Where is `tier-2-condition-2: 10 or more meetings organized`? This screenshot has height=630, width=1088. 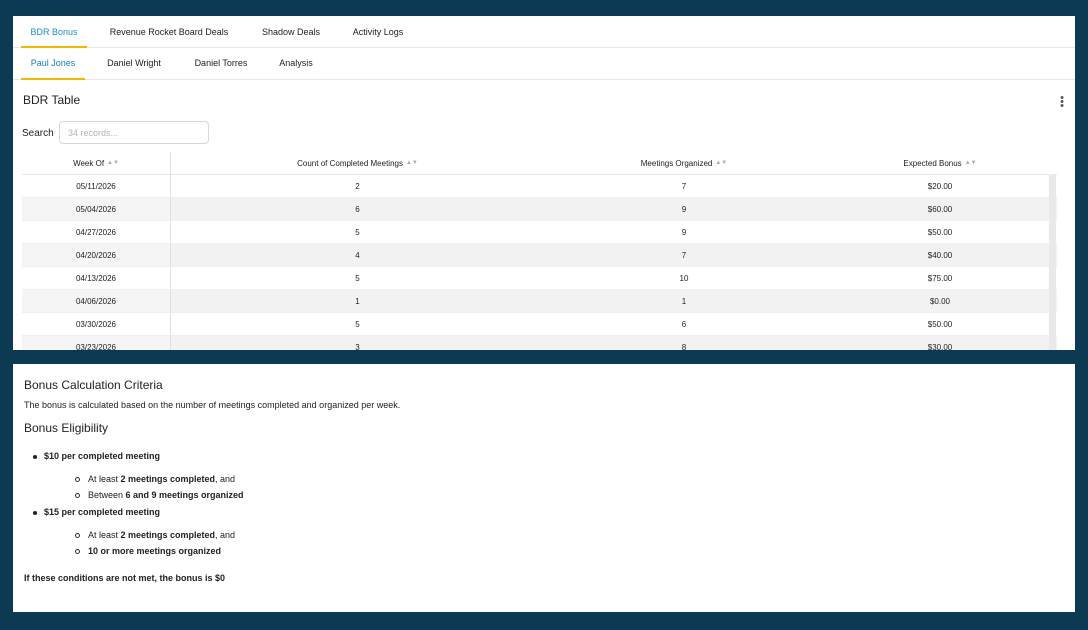
tier-2-condition-2: 10 or more meetings organized is located at coordinates (148, 551).